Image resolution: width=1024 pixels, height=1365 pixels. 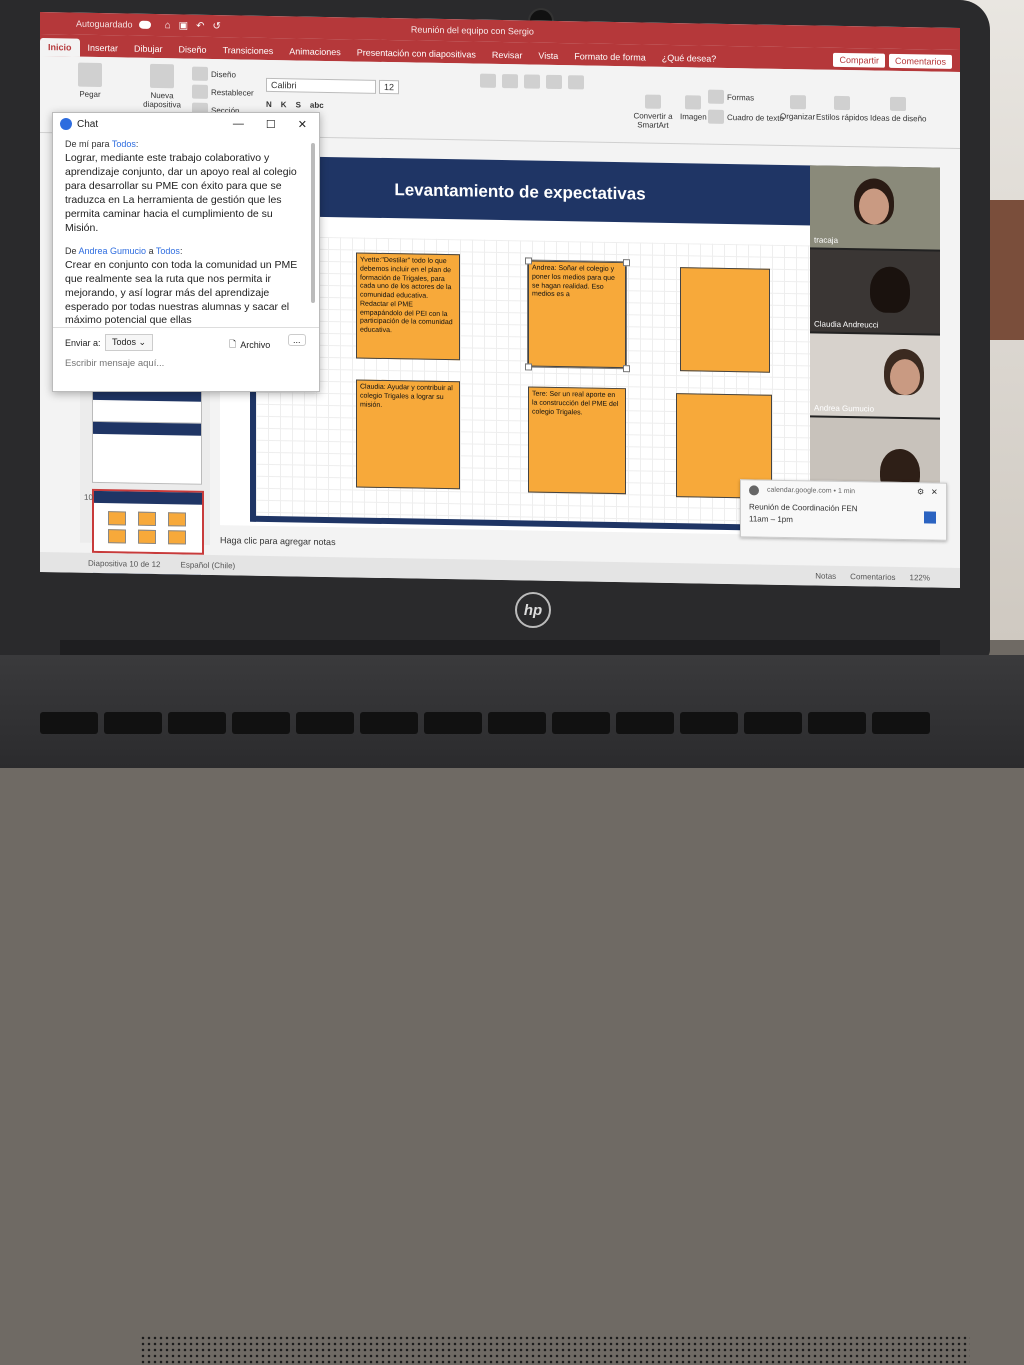 I want to click on tab-presentacion: Presentación con diapositivas, so click(x=416, y=53).